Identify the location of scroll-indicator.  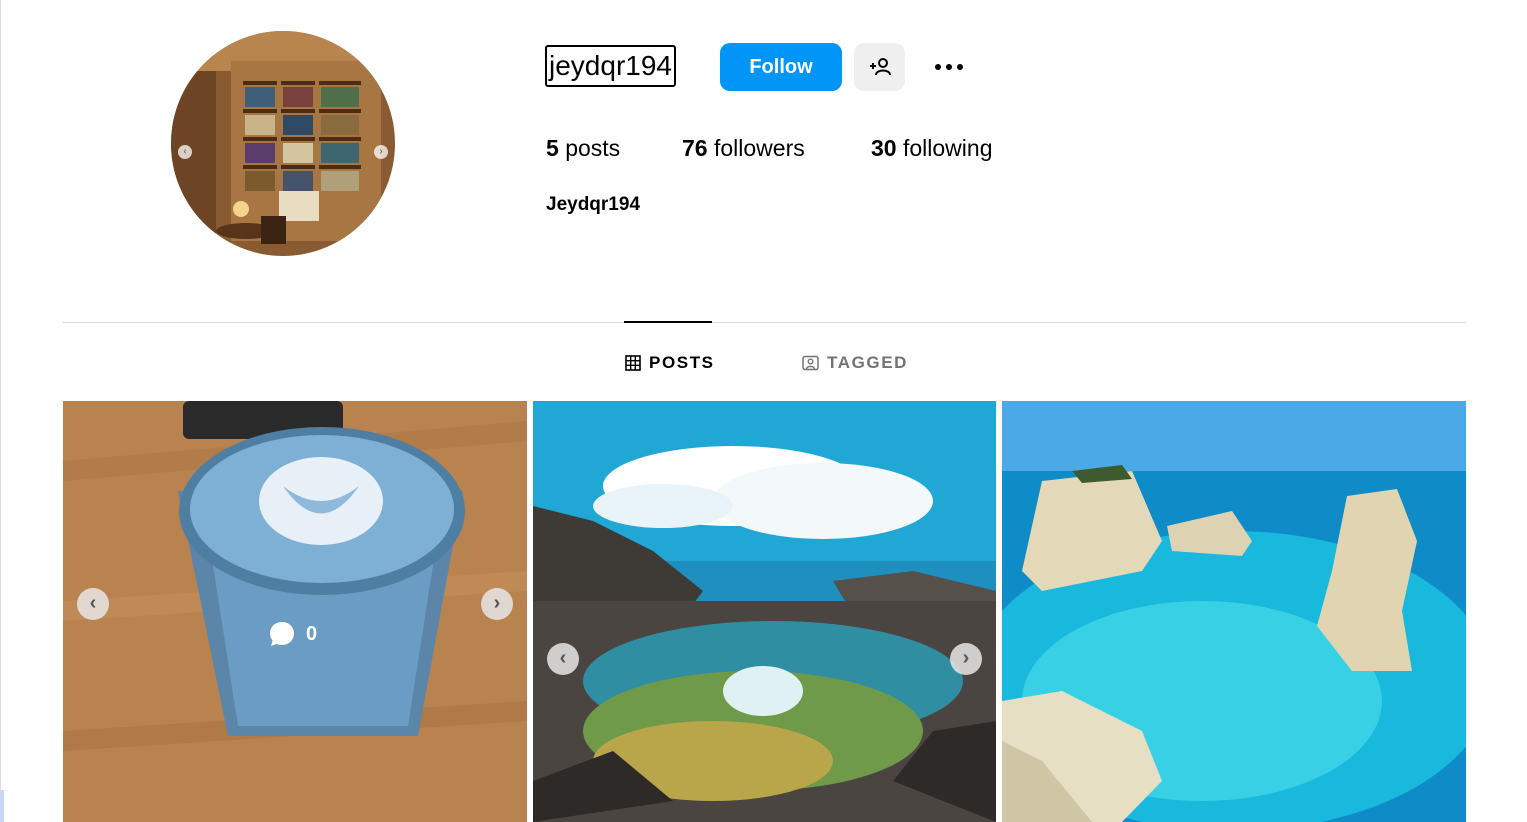
(2, 806).